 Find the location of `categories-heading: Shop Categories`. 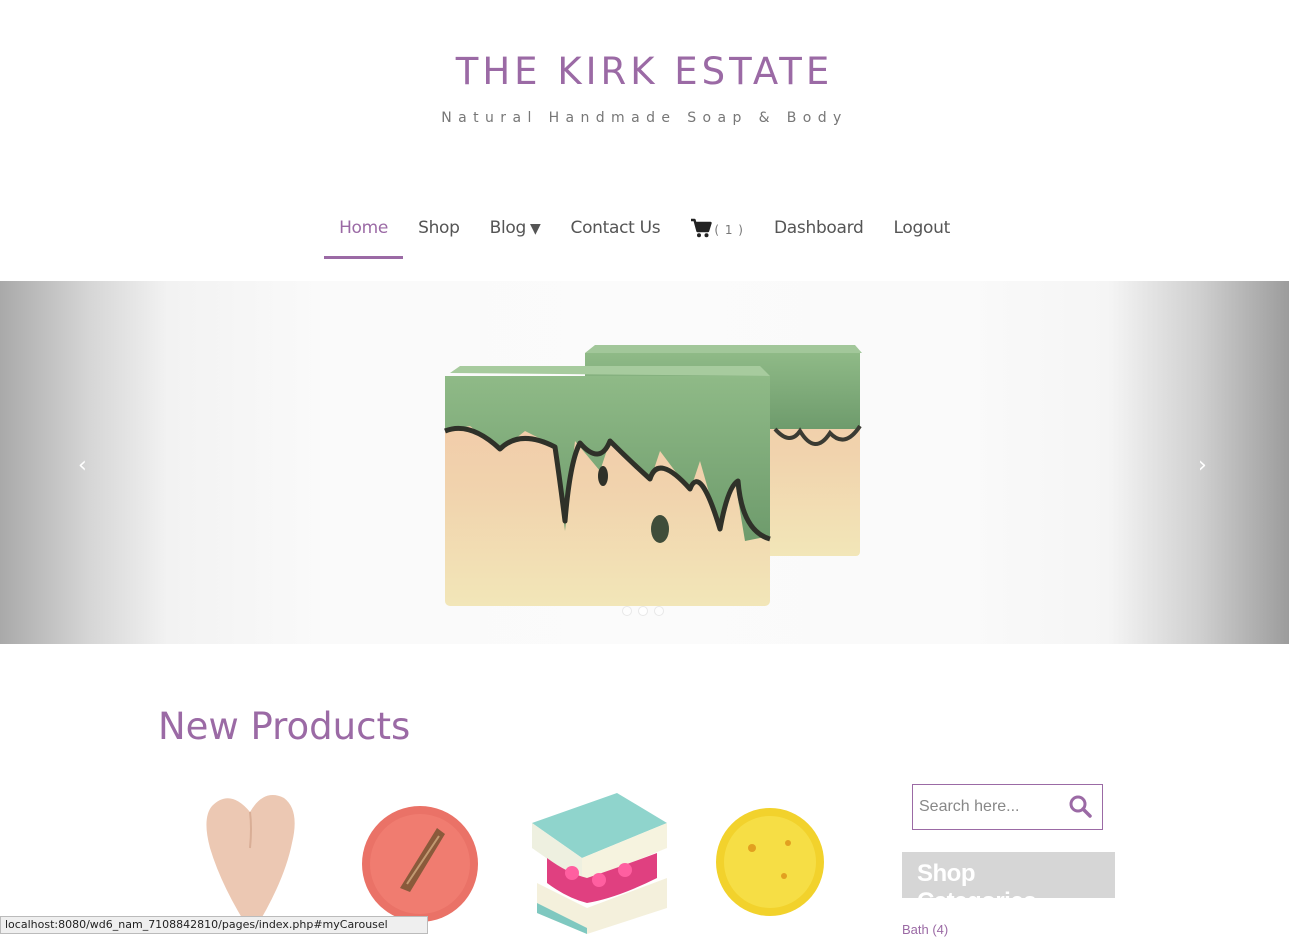

categories-heading: Shop Categories is located at coordinates (1008, 883).